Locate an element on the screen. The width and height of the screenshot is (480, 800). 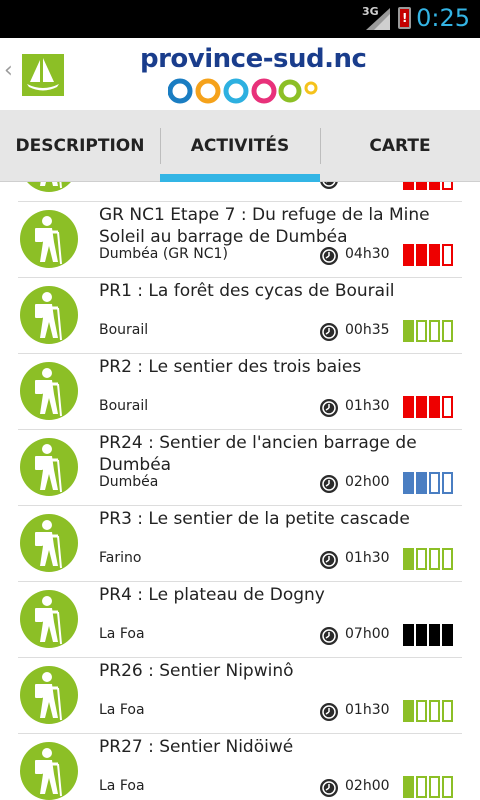
tab-label: DESCRIPTION is located at coordinates (80, 146).